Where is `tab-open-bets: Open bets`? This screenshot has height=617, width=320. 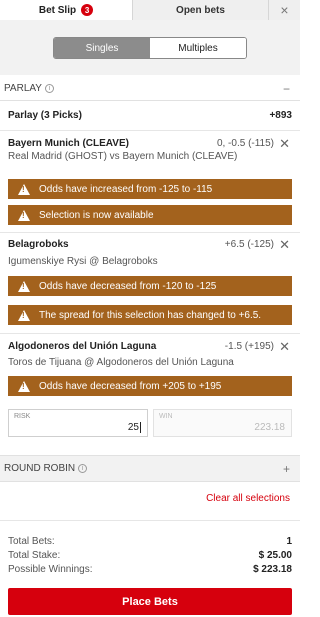 tab-open-bets: Open bets is located at coordinates (200, 10).